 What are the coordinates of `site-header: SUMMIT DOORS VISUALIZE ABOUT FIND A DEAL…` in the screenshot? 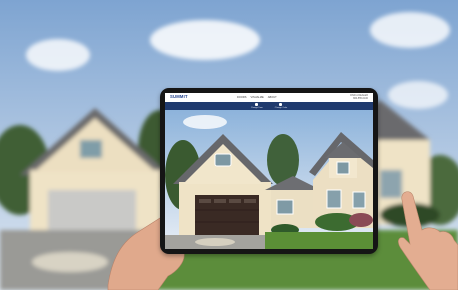 It's located at (269, 97).